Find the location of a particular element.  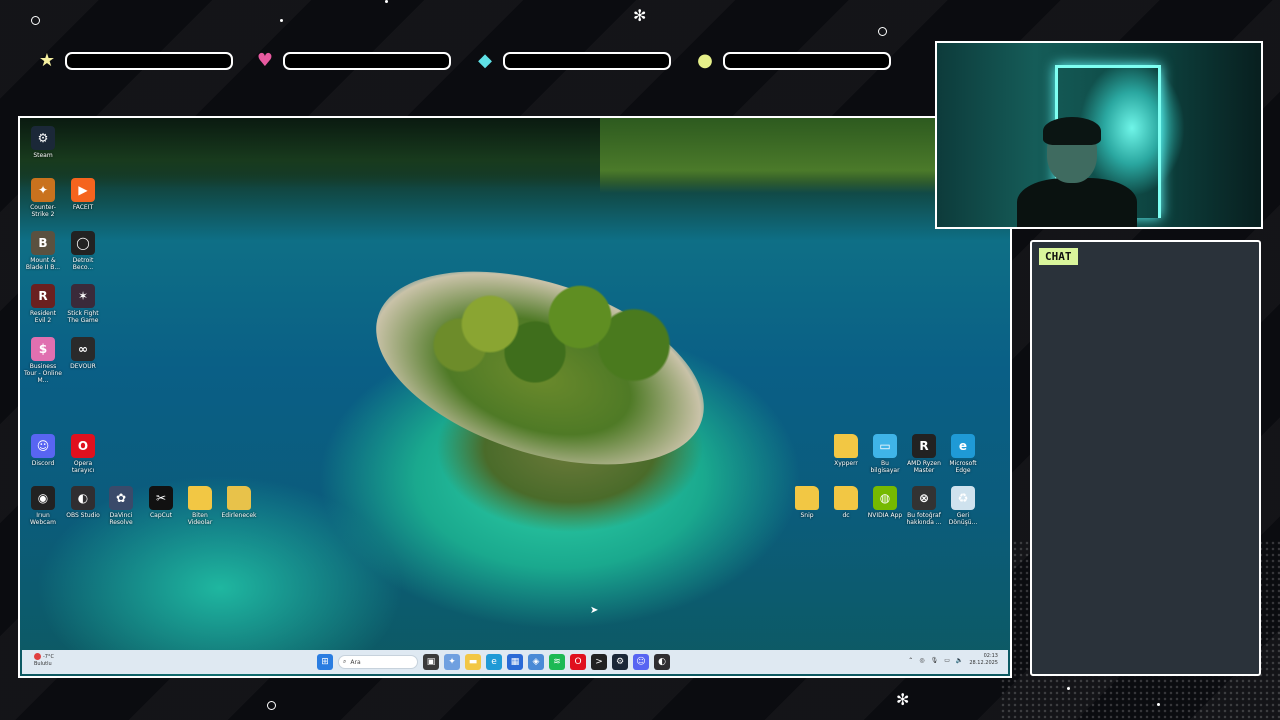

desktop-shortcut: ✂ CapCut is located at coordinates (161, 502).